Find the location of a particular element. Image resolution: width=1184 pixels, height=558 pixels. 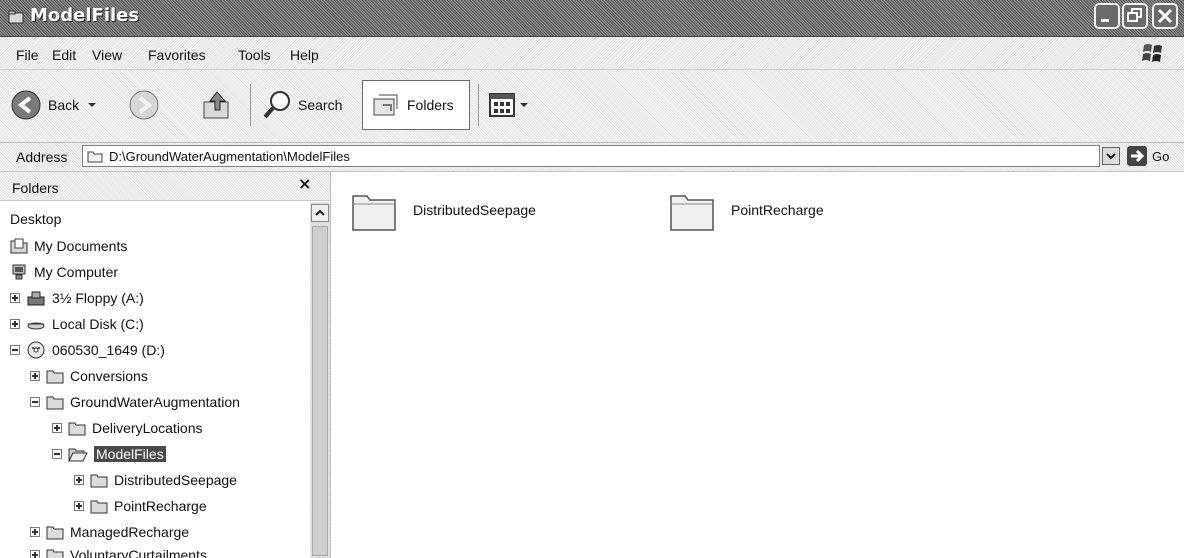

maximize-button is located at coordinates (1135, 16).